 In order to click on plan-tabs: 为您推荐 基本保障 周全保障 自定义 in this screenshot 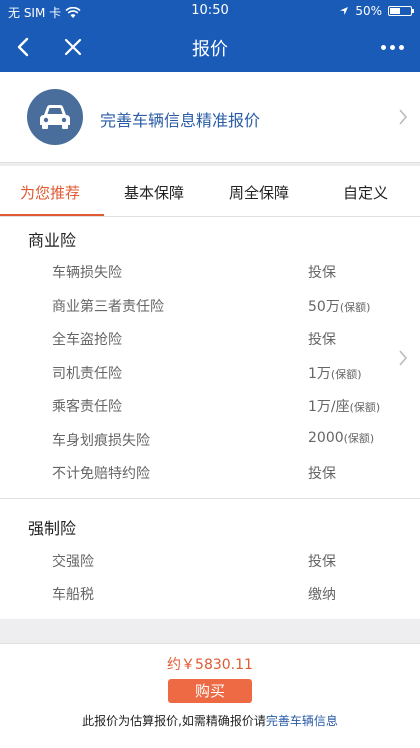, I will do `click(210, 191)`.